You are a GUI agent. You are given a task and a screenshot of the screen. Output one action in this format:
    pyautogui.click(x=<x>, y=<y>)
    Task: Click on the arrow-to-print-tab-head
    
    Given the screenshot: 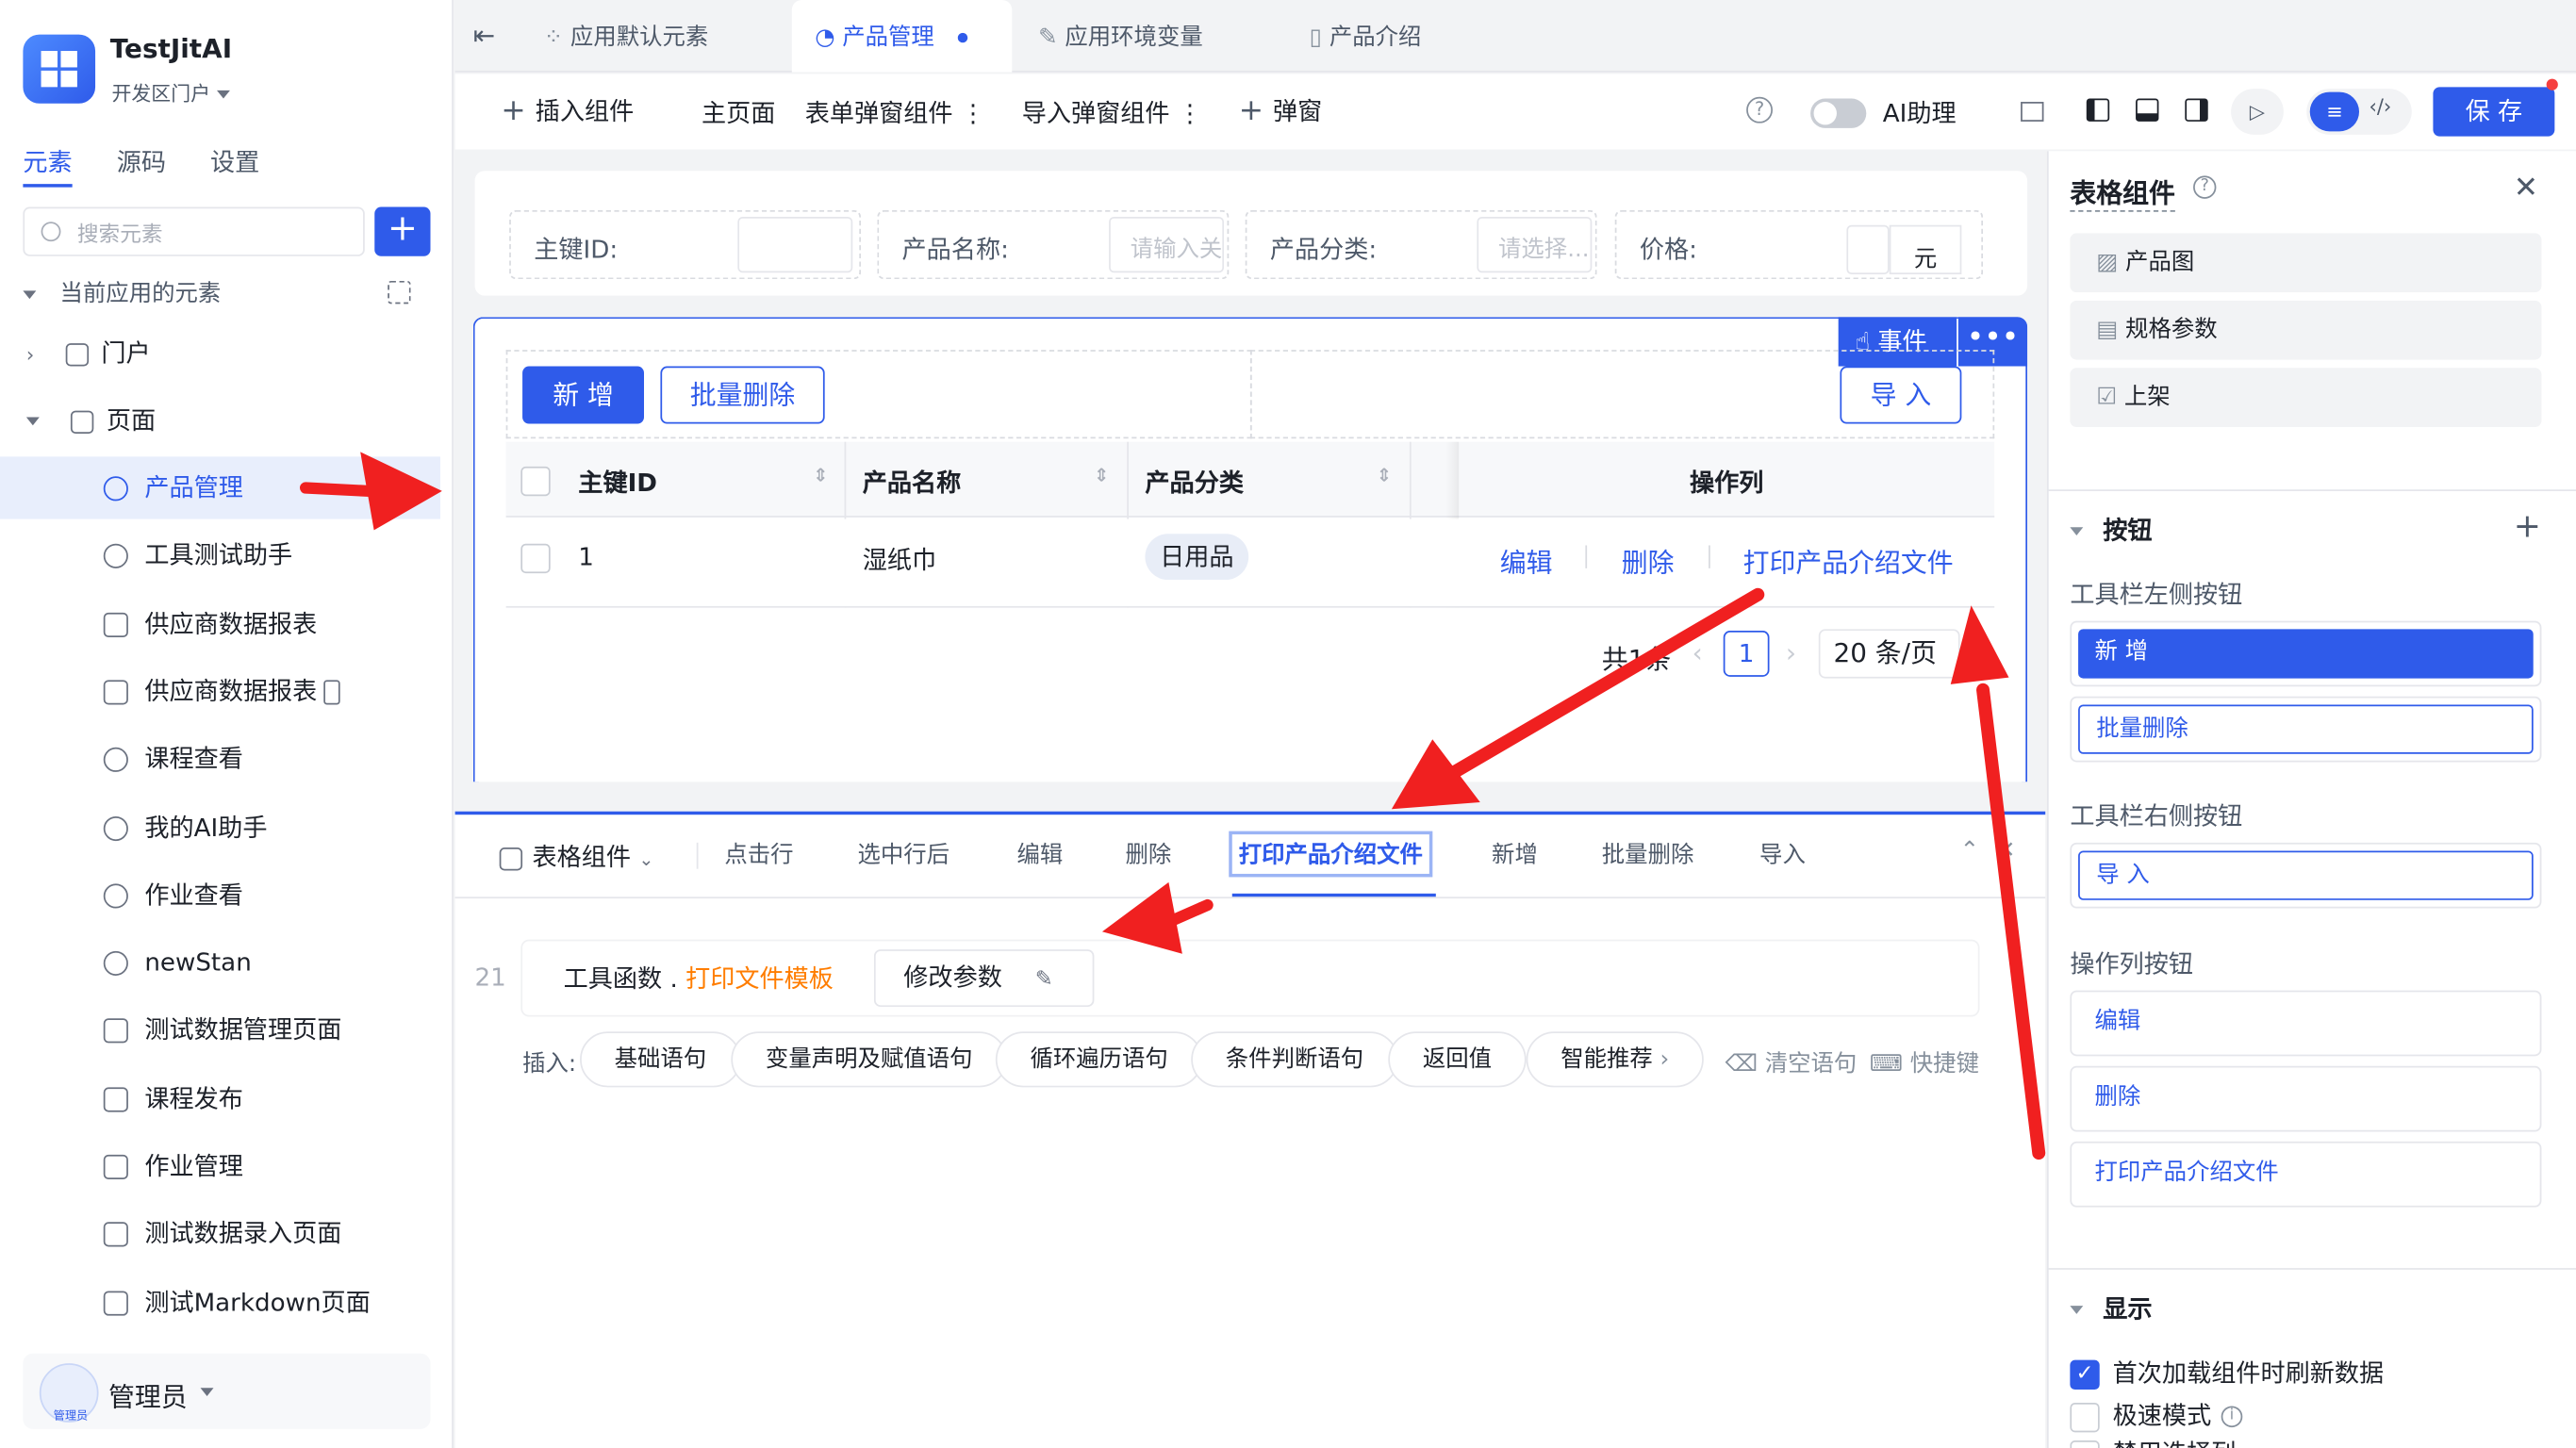 What is the action you would take?
    pyautogui.click(x=1141, y=917)
    